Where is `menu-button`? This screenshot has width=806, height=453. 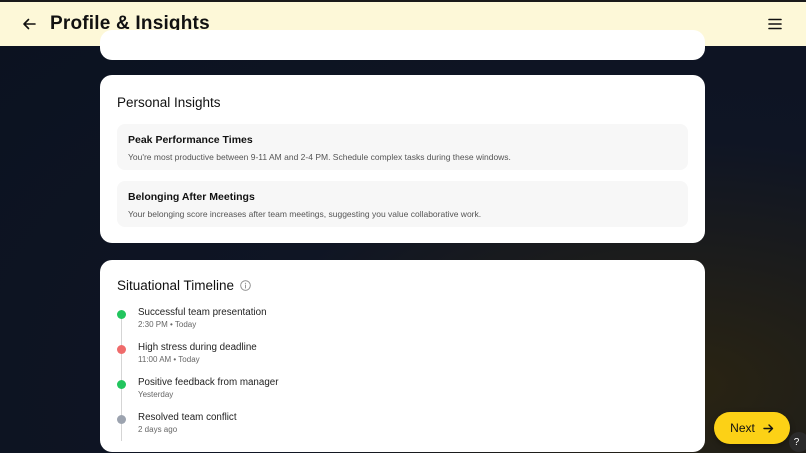 menu-button is located at coordinates (775, 24).